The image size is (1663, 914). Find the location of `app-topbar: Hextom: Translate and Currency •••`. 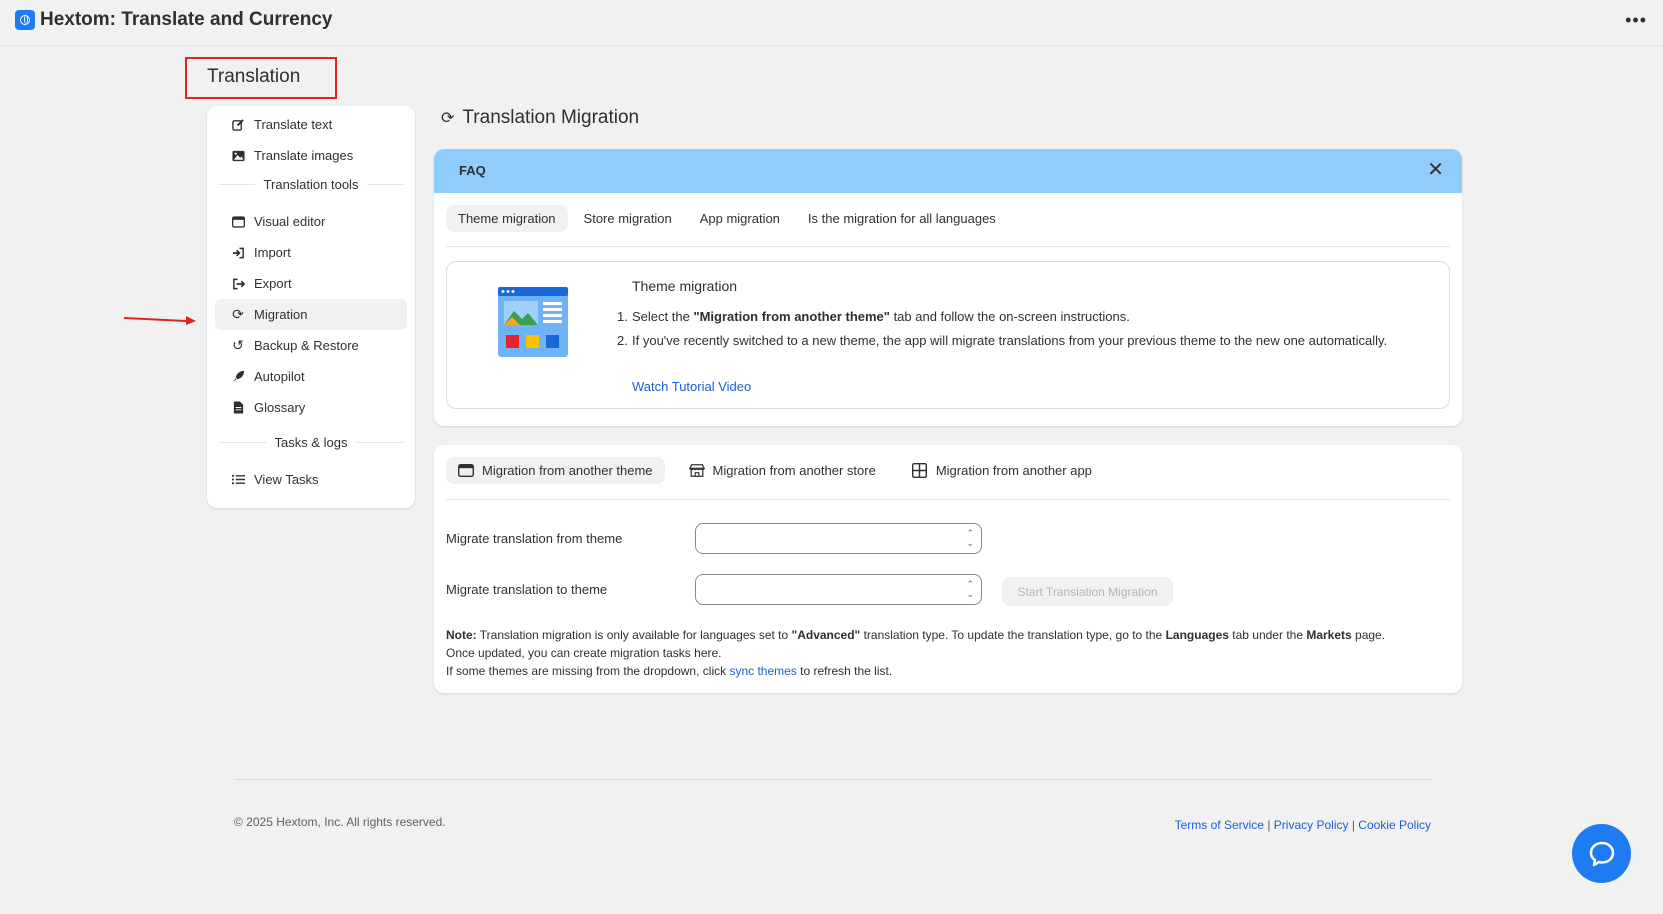

app-topbar: Hextom: Translate and Currency ••• is located at coordinates (831, 23).